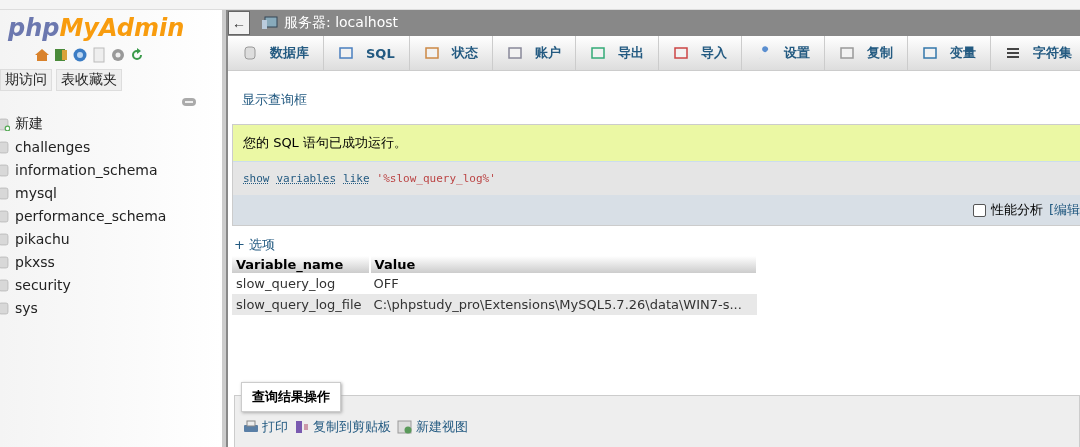  Describe the element at coordinates (367, 53) in the screenshot. I see `tab: SQL` at that location.